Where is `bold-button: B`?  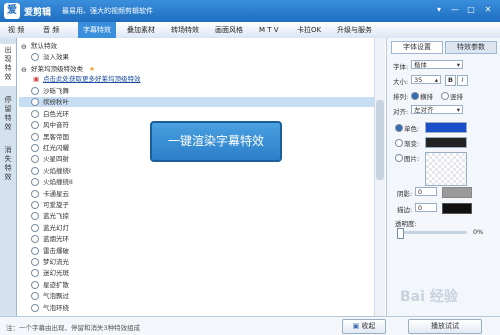 bold-button: B is located at coordinates (450, 80).